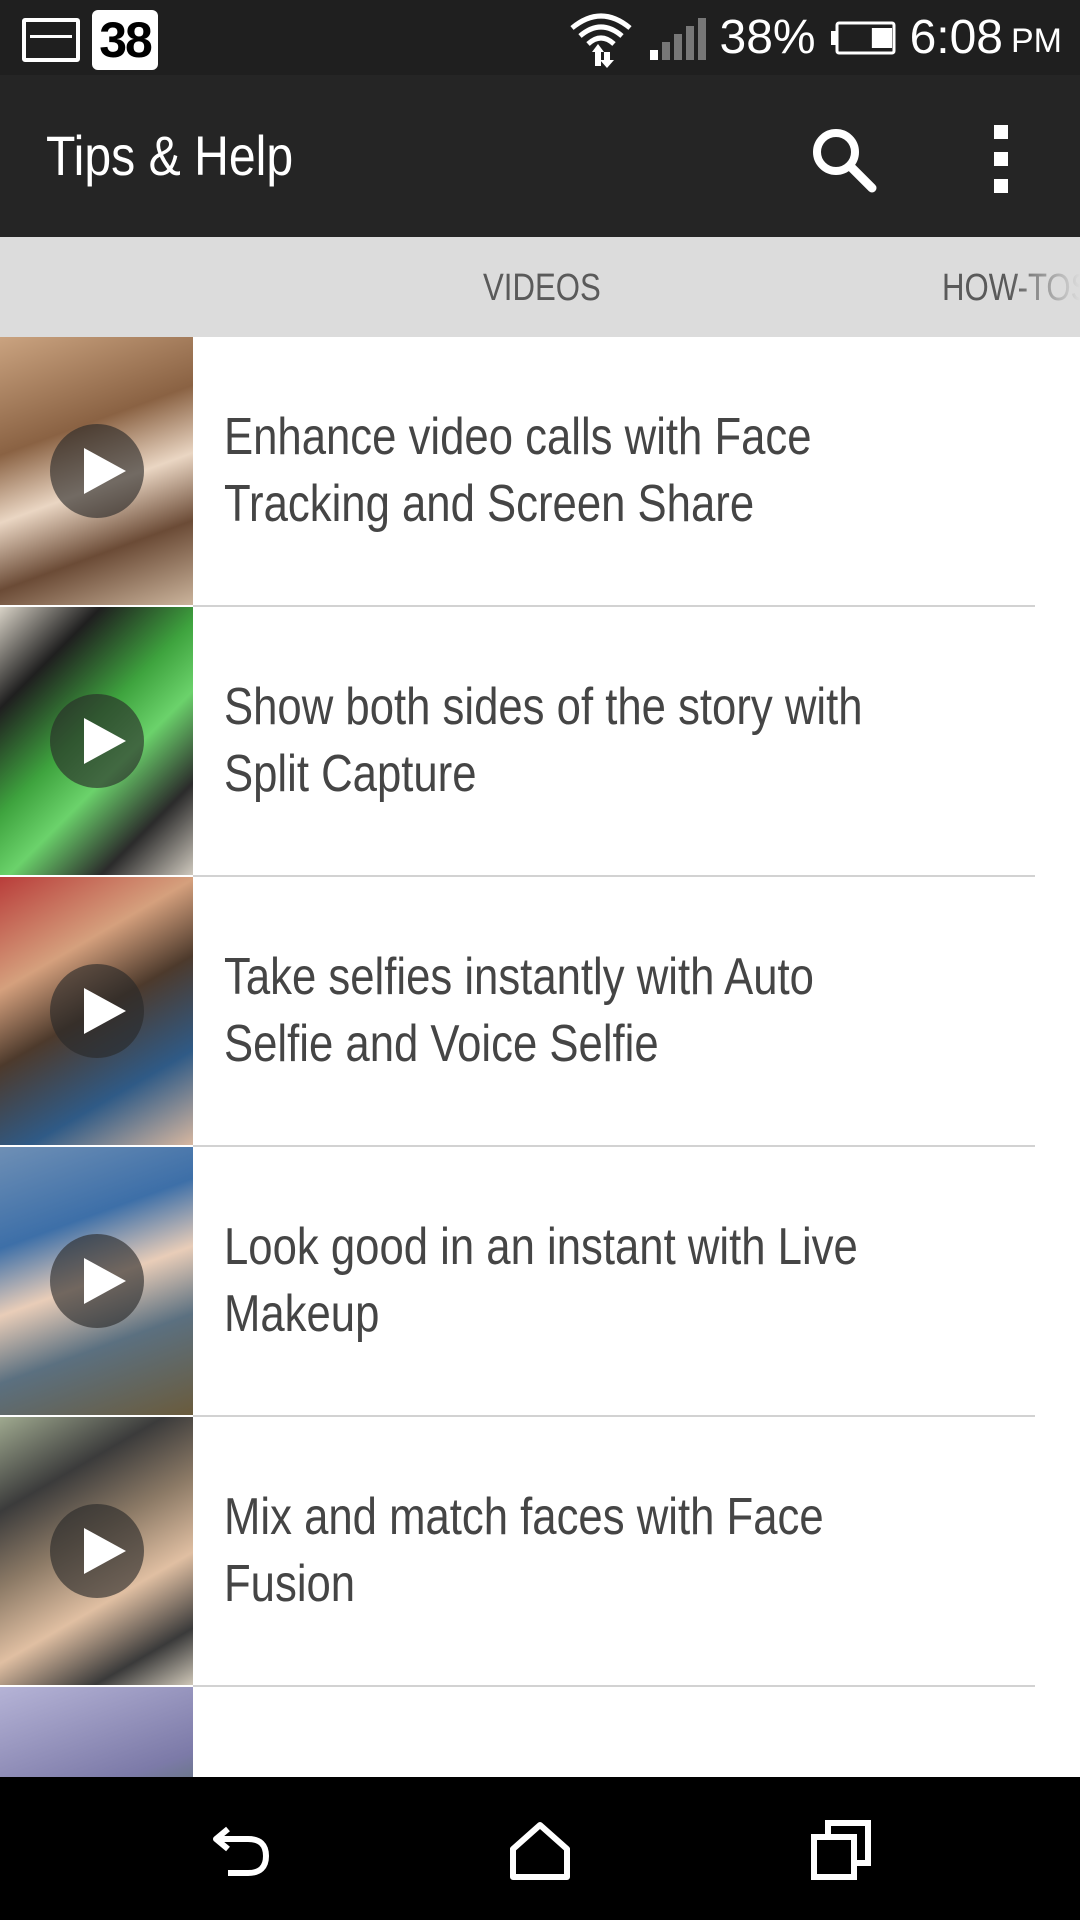 The width and height of the screenshot is (1080, 1920). What do you see at coordinates (540, 37) in the screenshot?
I see `status-bar: 38 38% 6:08 PM` at bounding box center [540, 37].